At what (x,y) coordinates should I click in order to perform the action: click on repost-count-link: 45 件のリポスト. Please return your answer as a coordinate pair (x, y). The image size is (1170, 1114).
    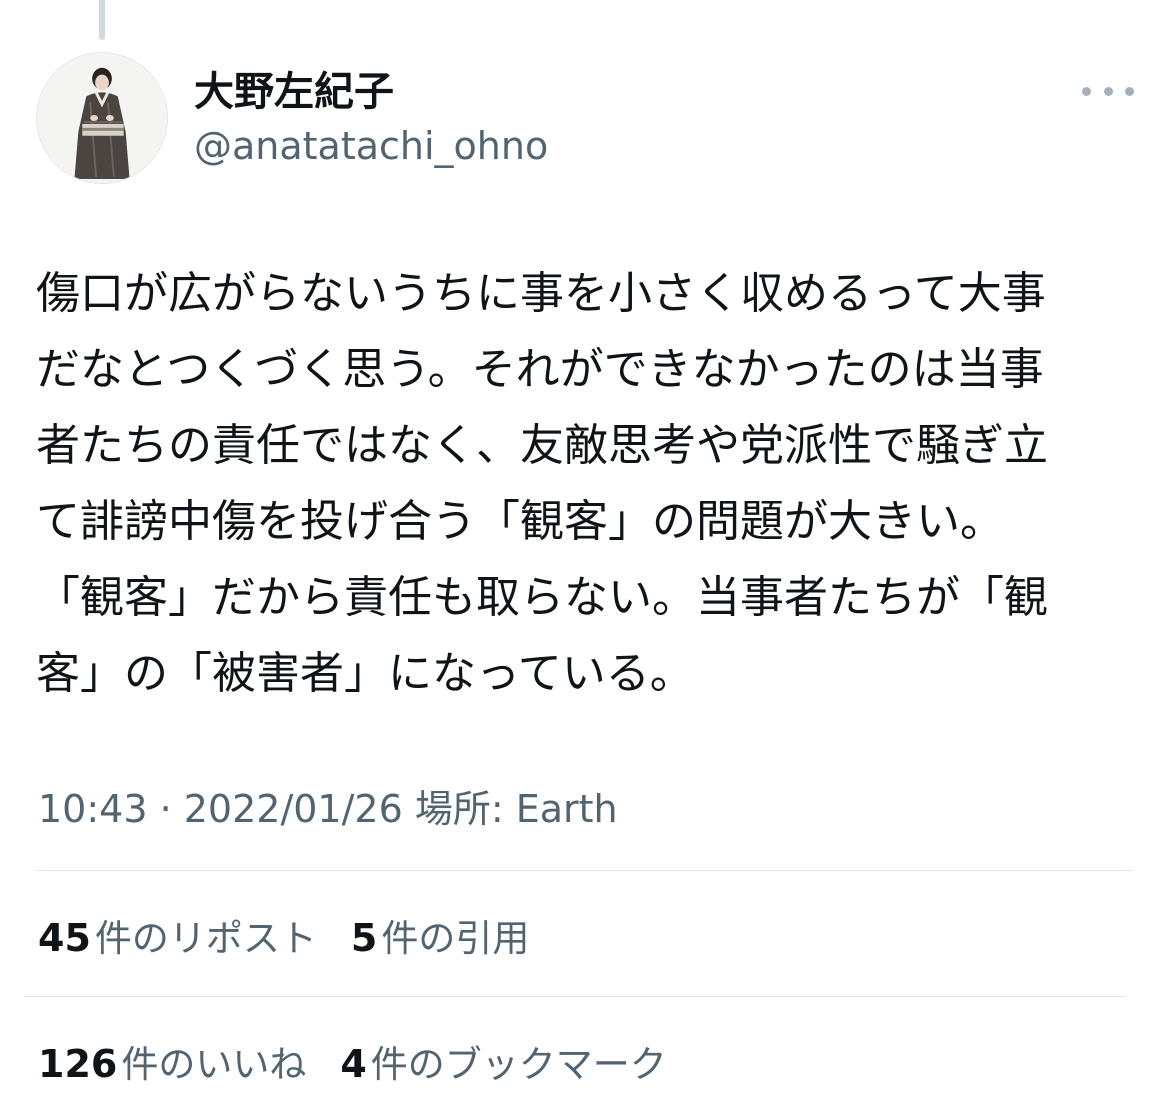
    Looking at the image, I should click on (177, 935).